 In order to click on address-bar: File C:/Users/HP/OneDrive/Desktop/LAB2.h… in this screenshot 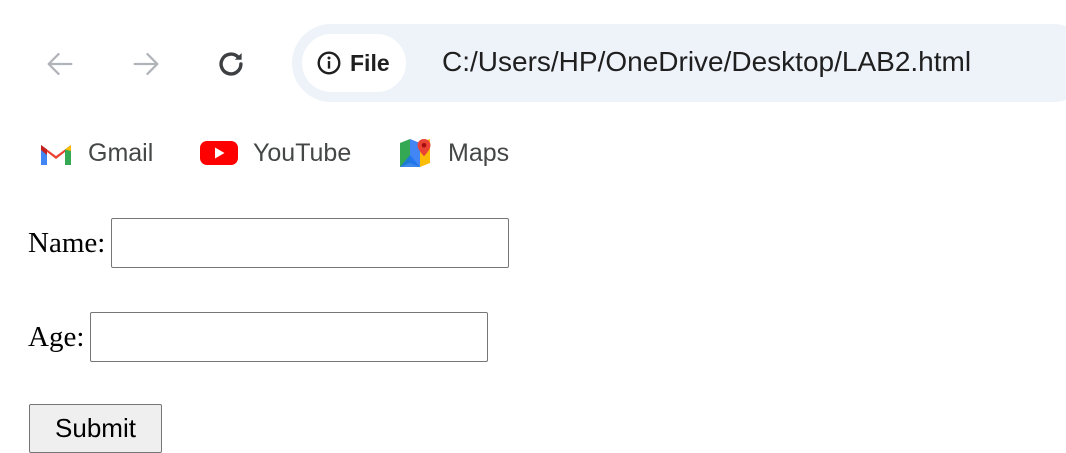, I will do `click(679, 63)`.